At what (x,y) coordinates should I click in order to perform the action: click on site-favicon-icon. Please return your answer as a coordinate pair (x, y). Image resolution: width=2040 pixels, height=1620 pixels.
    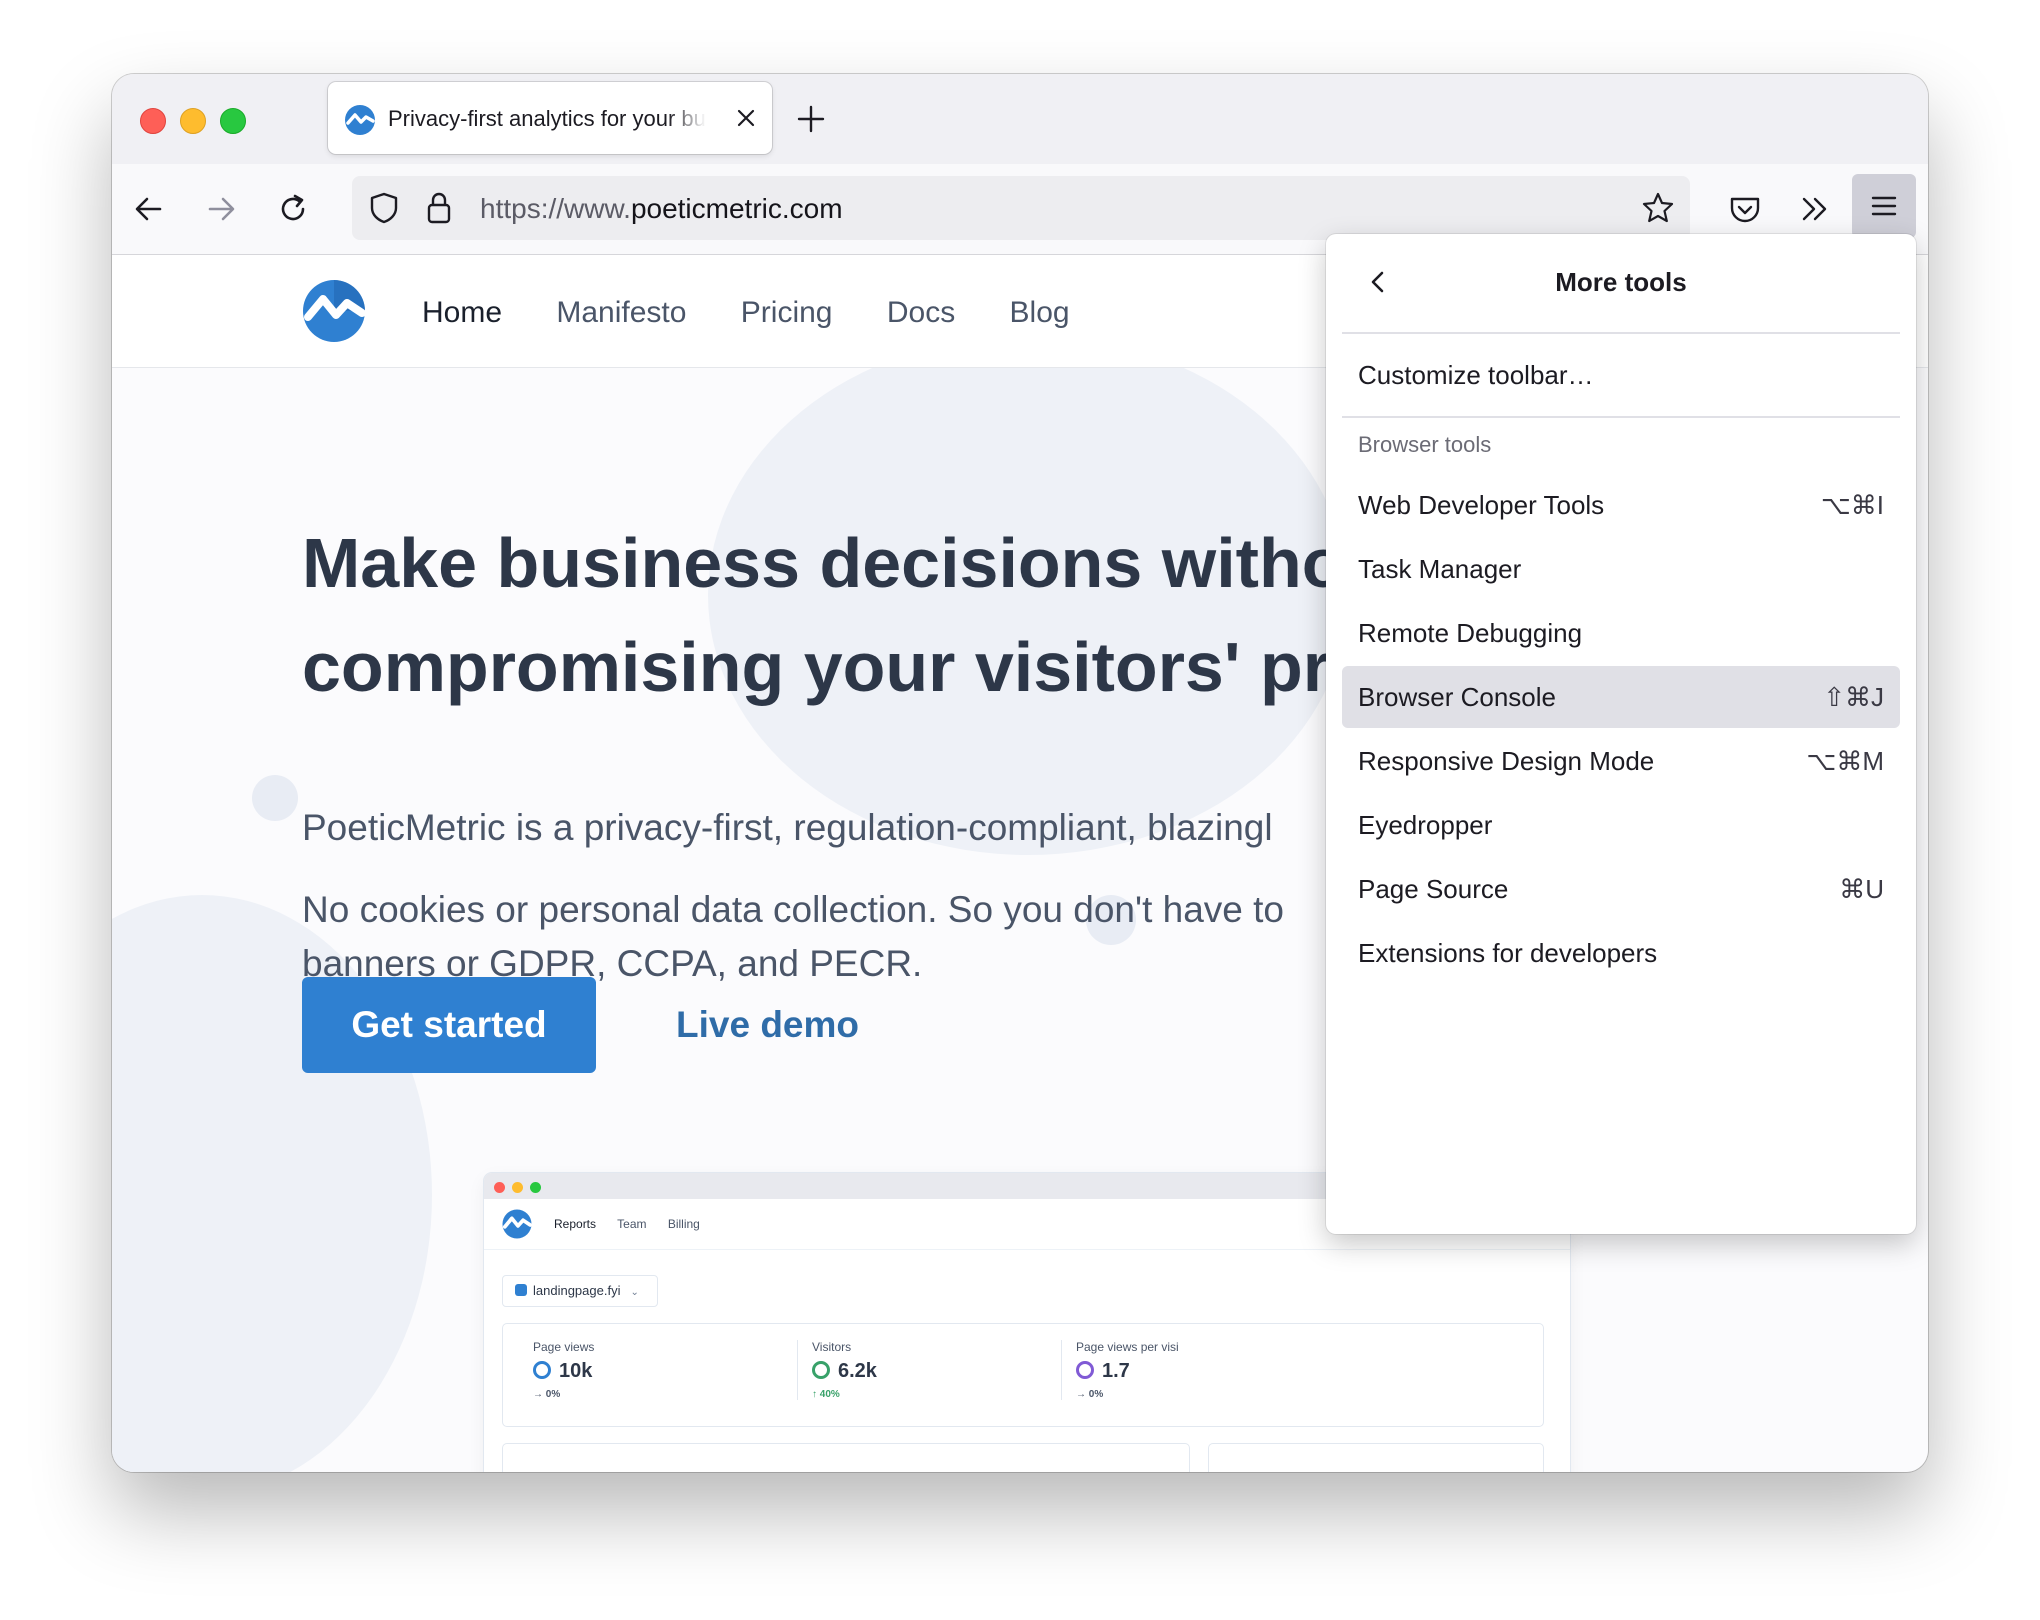
    Looking at the image, I should click on (521, 1290).